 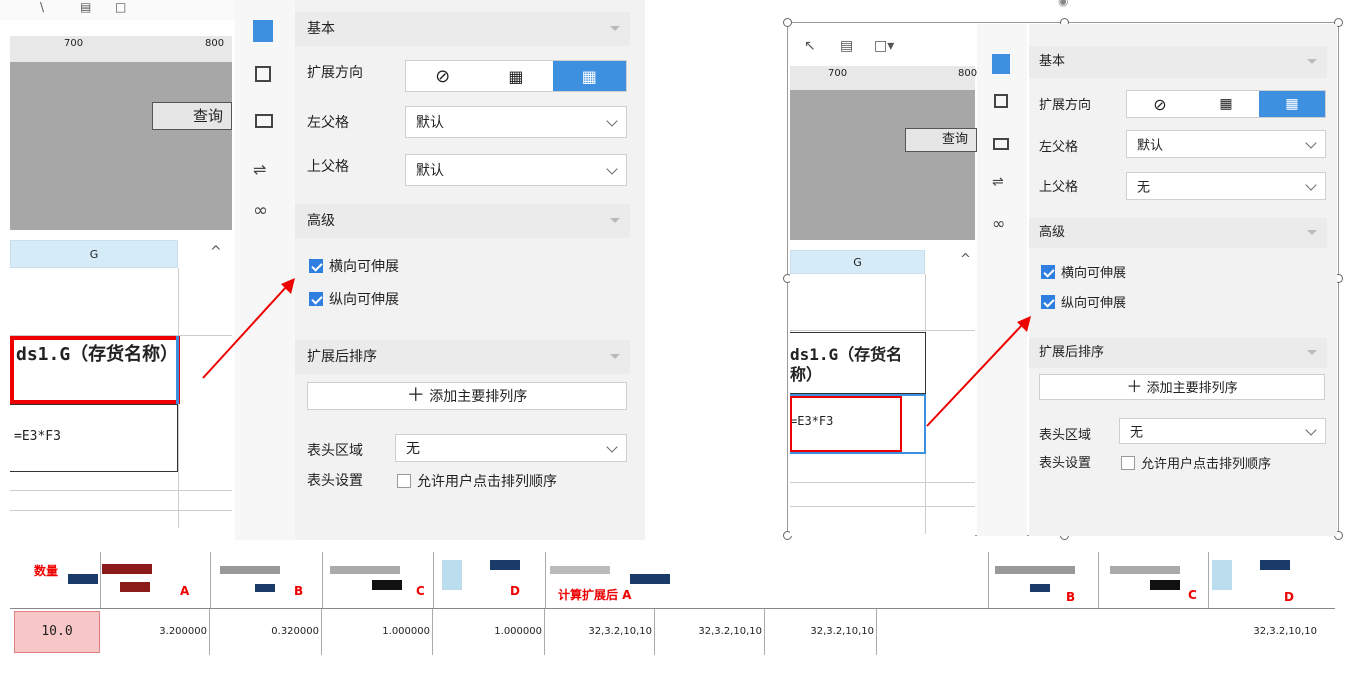 I want to click on column-header-label: G, so click(x=857, y=262).